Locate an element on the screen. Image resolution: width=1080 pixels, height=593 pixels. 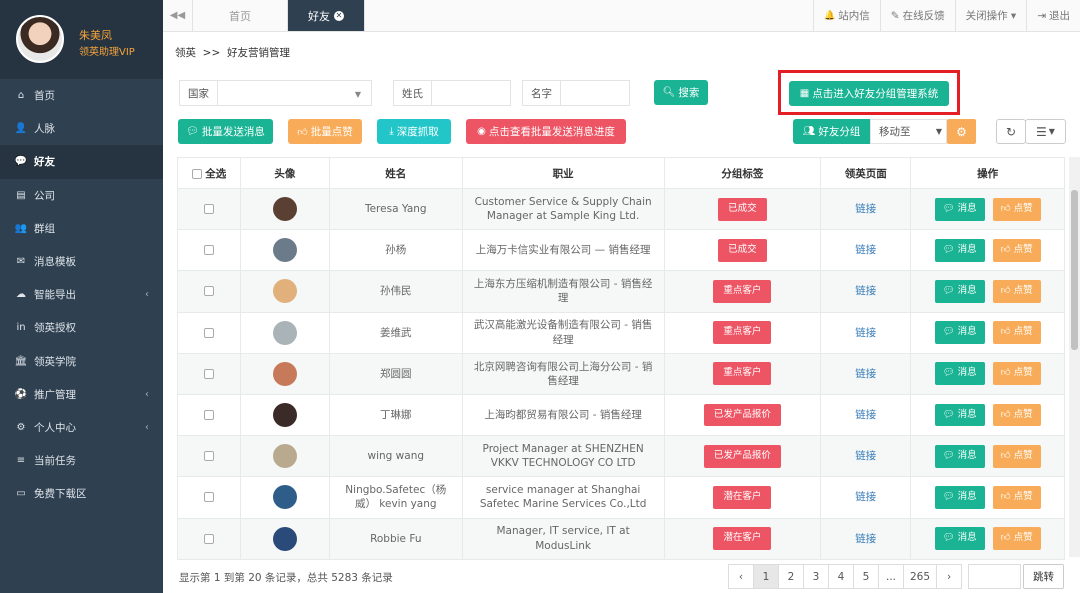
name-input is located at coordinates (595, 93).